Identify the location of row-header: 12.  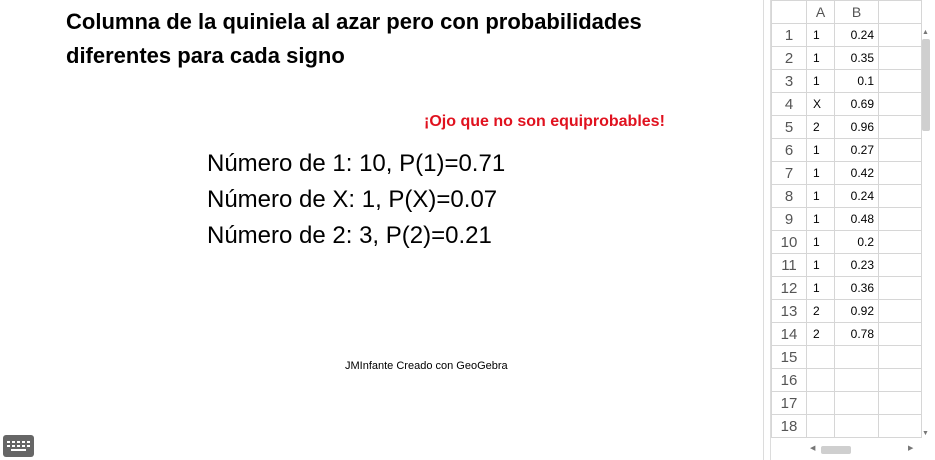
(789, 288).